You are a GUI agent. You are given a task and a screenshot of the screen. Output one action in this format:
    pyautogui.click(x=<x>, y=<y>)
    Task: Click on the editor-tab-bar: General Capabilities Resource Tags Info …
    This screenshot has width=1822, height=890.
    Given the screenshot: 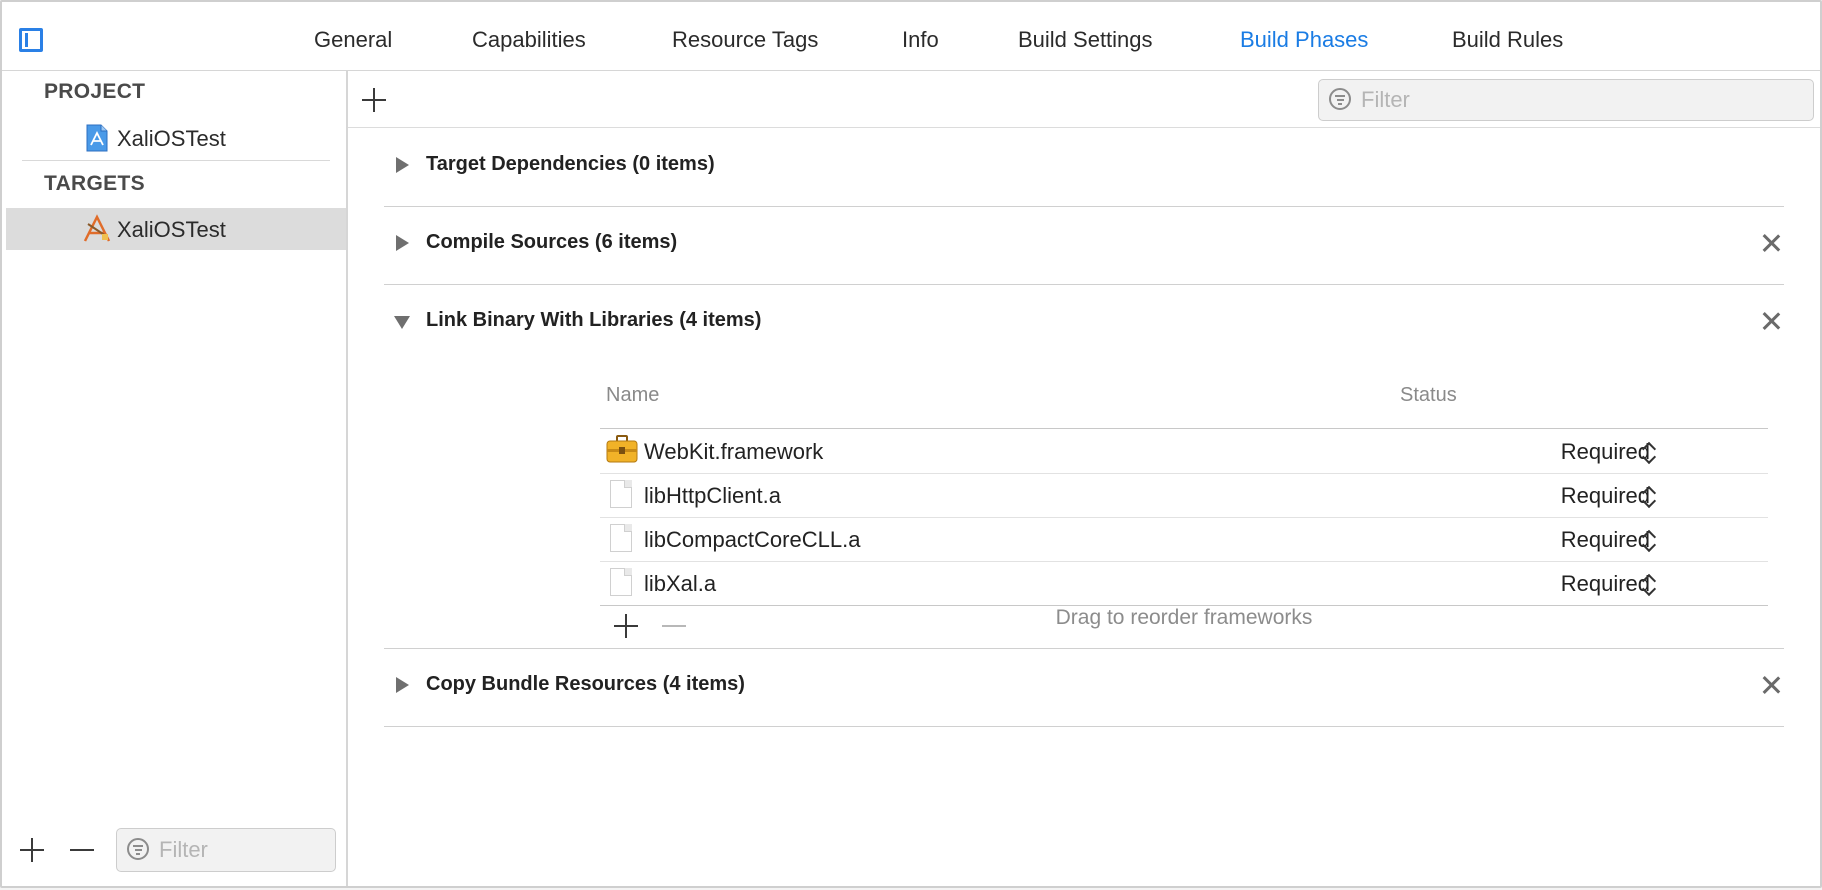 What is the action you would take?
    pyautogui.click(x=911, y=36)
    